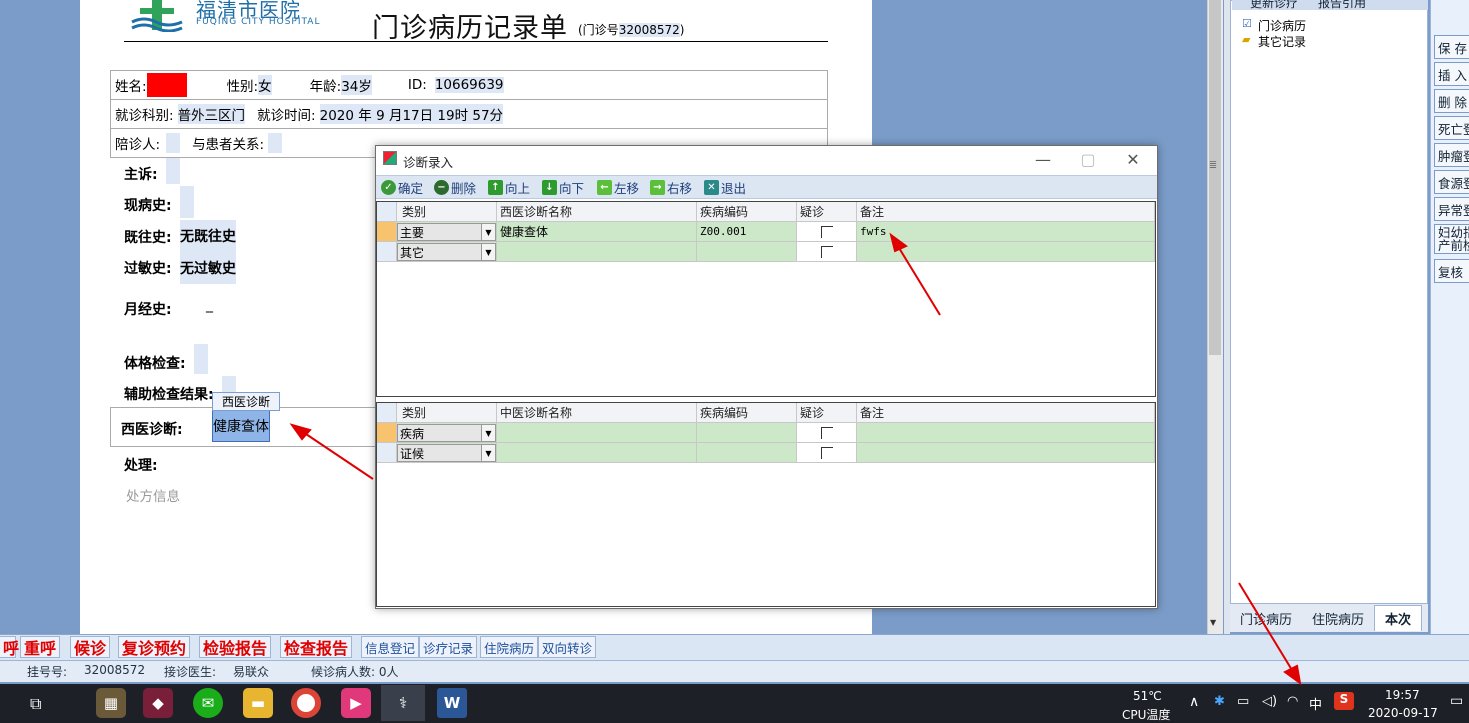 This screenshot has height=723, width=1469. I want to click on panel-splitter, so click(1226, 317).